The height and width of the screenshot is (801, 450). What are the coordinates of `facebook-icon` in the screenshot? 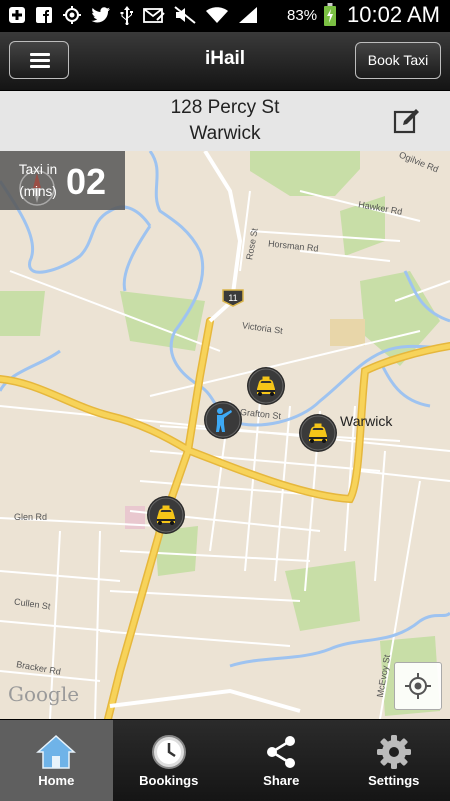 It's located at (44, 15).